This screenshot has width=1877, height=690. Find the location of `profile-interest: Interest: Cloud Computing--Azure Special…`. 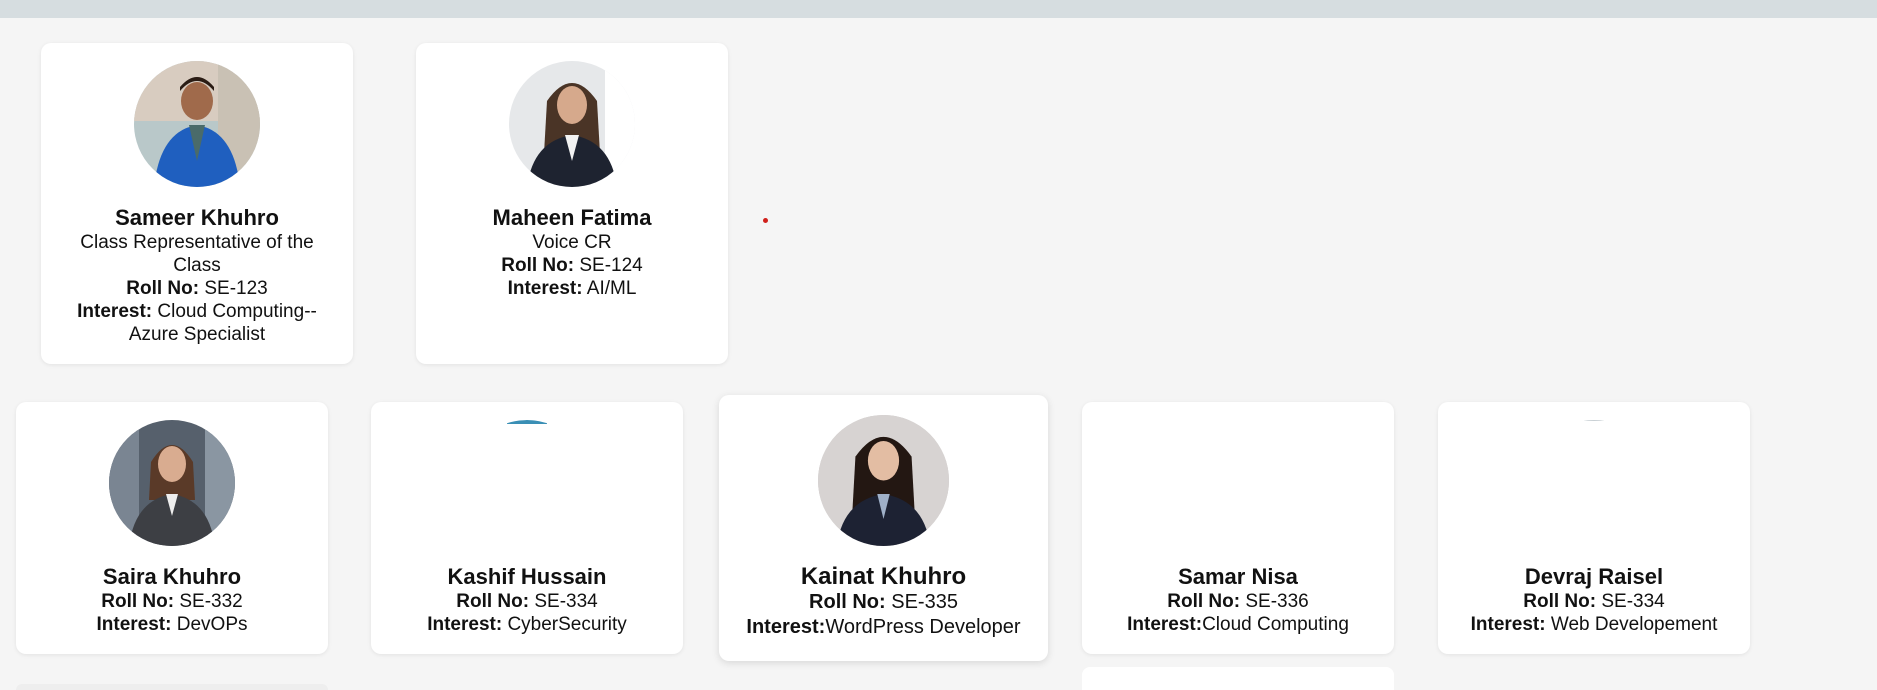

profile-interest: Interest: Cloud Computing--Azure Special… is located at coordinates (197, 323).